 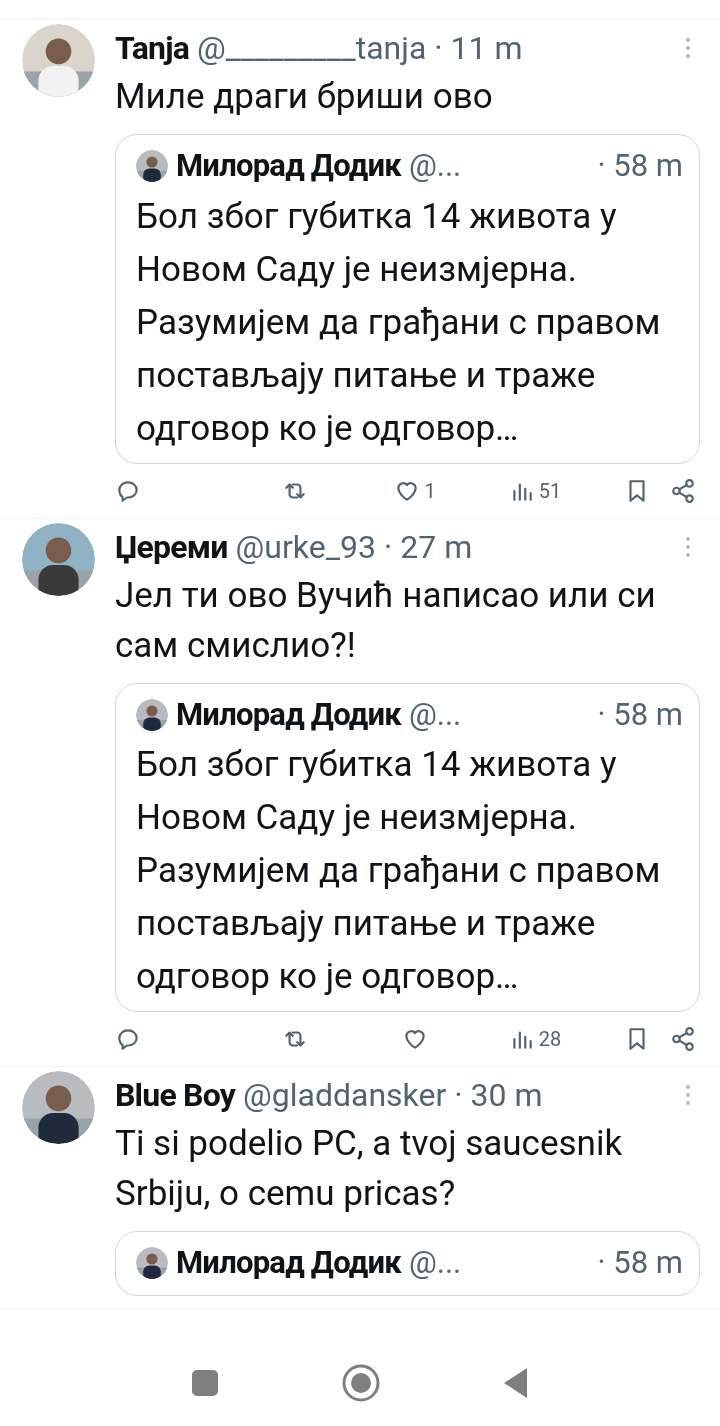 I want to click on author-name: Tanja, so click(x=152, y=48).